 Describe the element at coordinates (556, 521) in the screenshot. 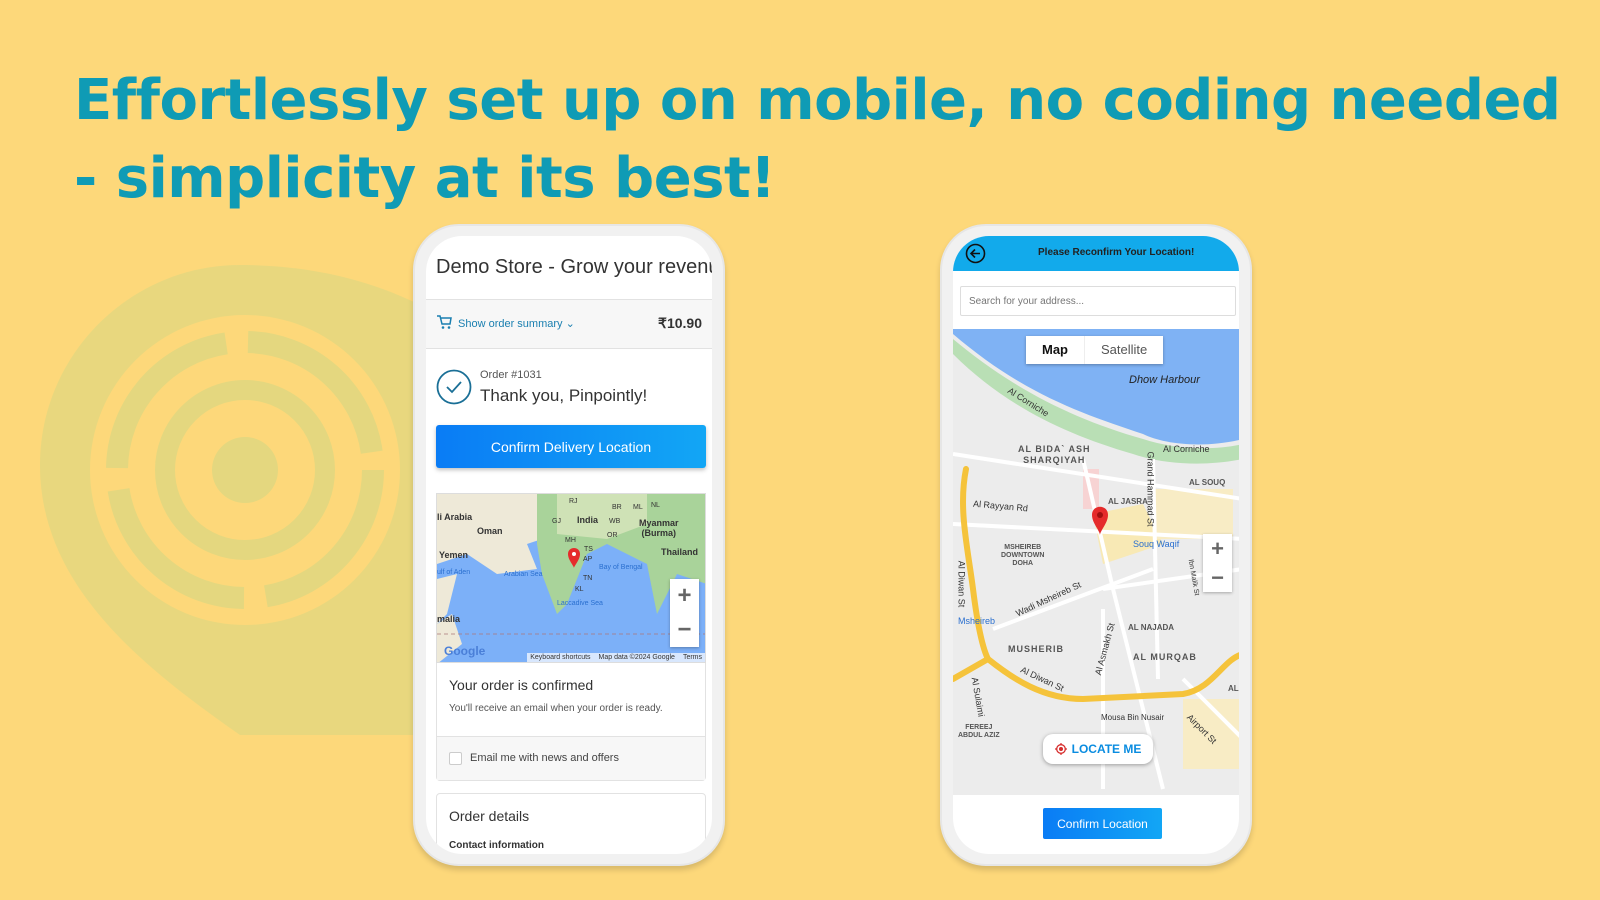

I see `map-label: GJ` at that location.